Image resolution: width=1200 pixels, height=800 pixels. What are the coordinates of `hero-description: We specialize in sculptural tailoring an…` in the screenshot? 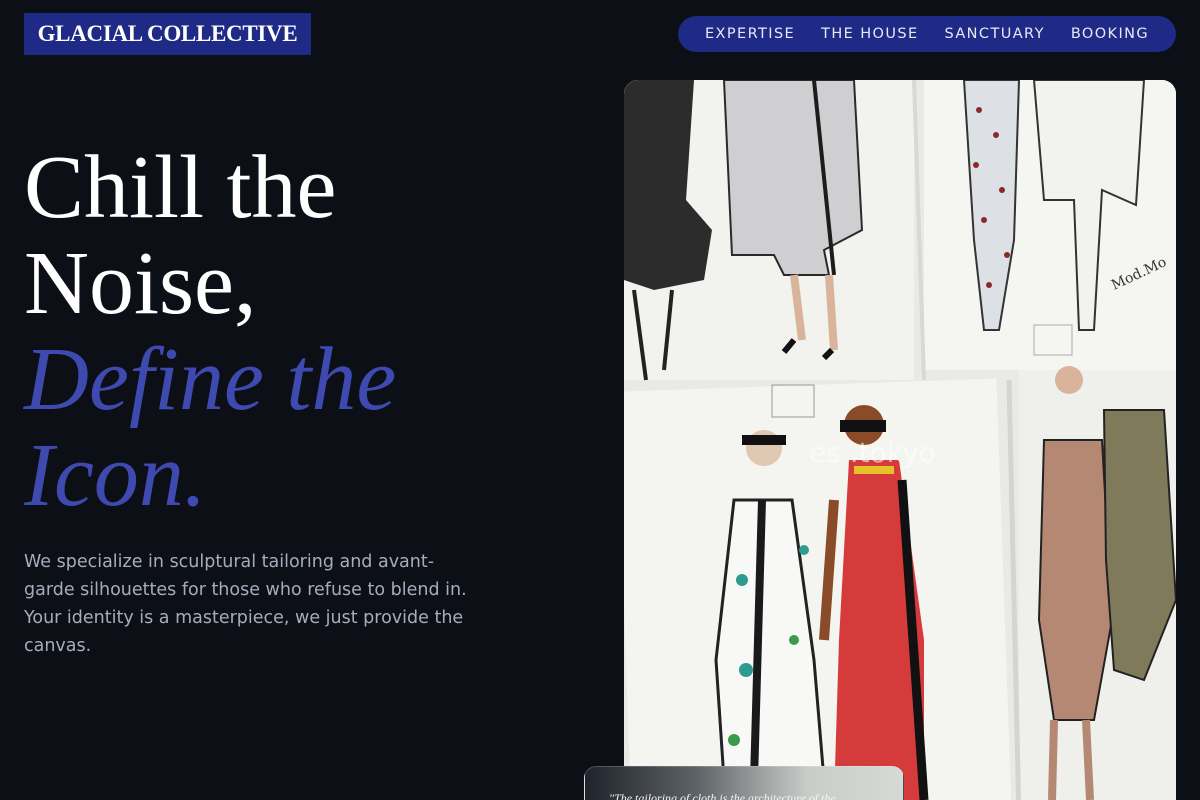 It's located at (245, 604).